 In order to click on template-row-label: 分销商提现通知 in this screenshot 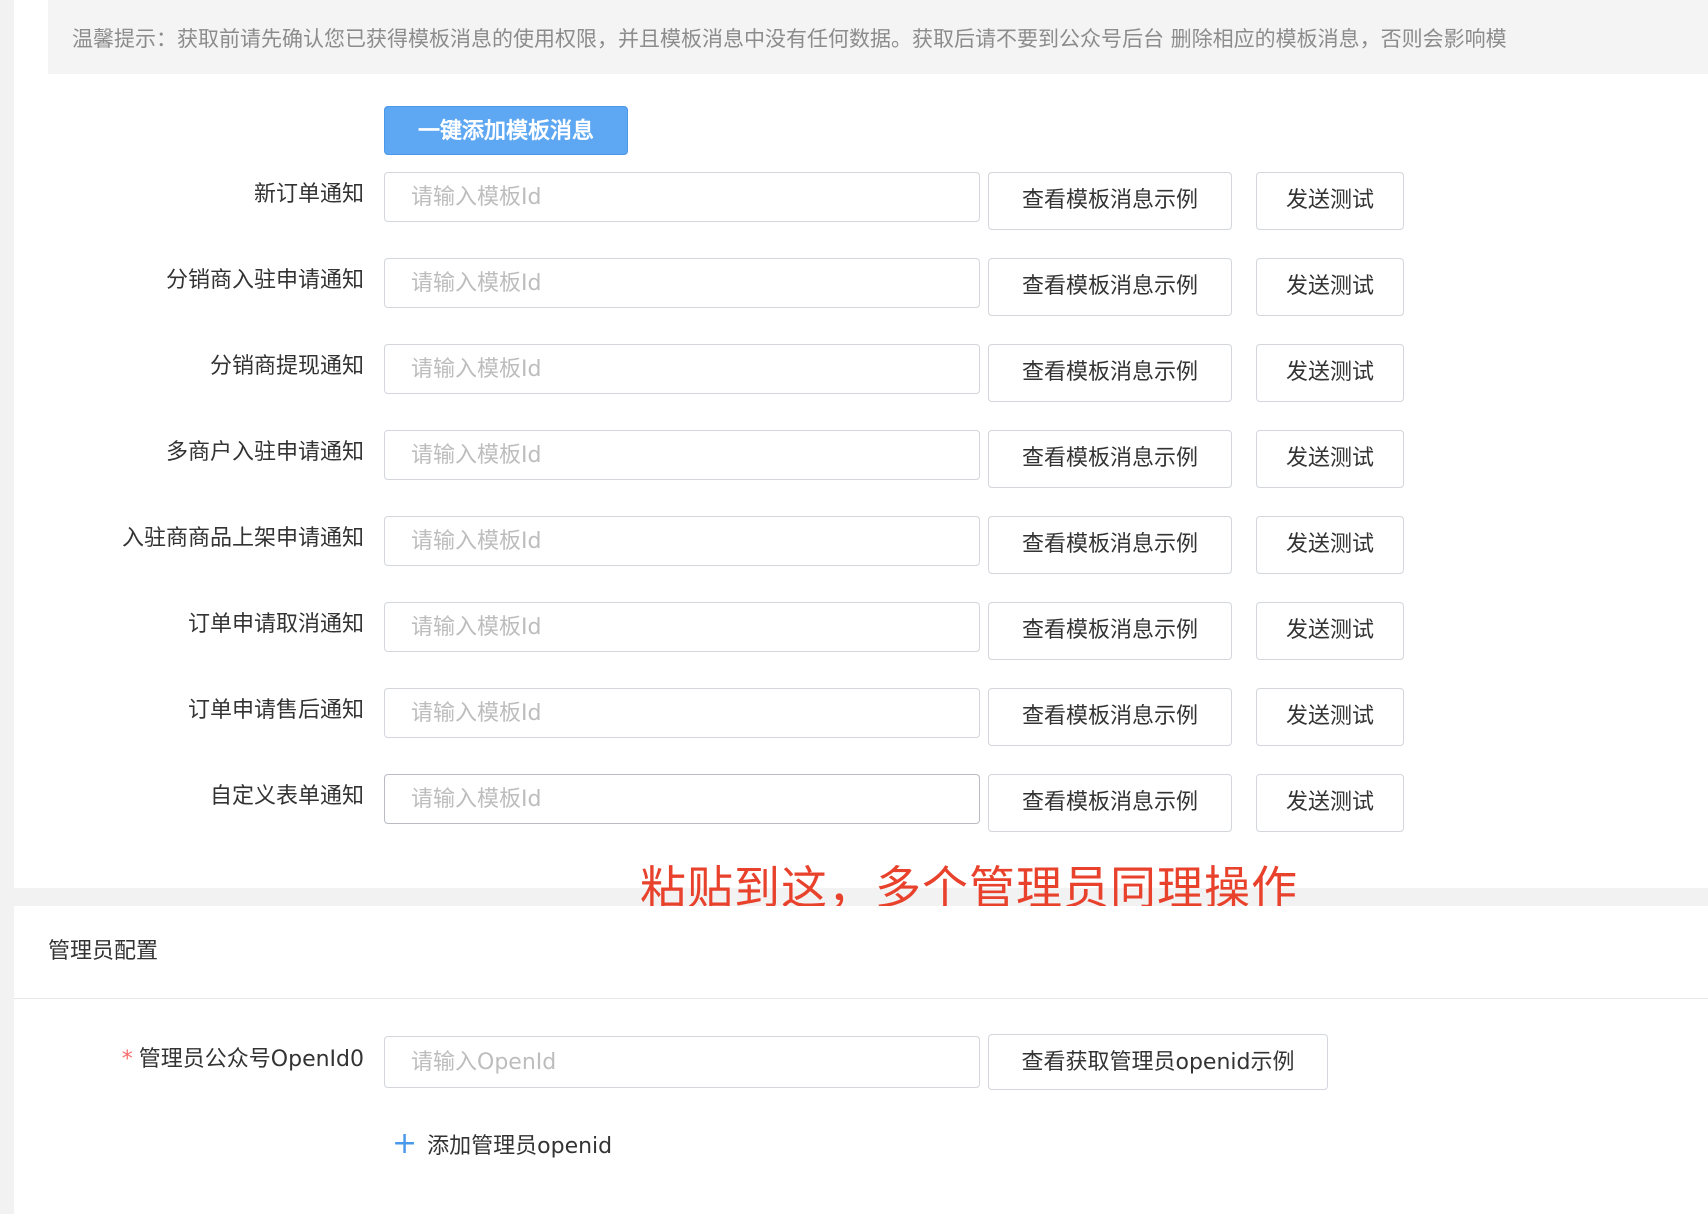, I will do `click(286, 366)`.